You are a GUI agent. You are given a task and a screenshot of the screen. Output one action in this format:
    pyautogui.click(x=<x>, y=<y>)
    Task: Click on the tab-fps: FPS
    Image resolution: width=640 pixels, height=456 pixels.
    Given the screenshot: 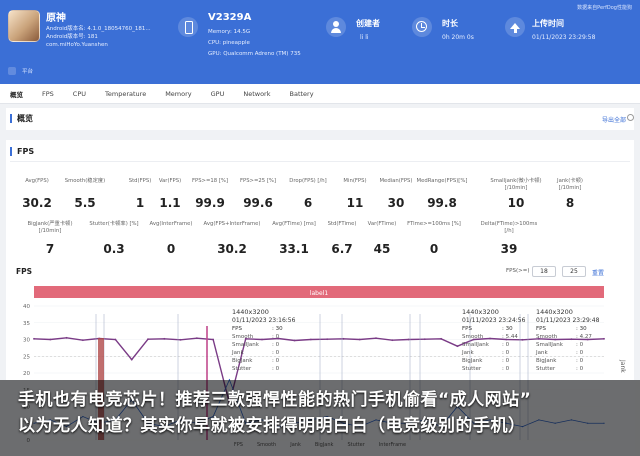 What is the action you would take?
    pyautogui.click(x=48, y=94)
    